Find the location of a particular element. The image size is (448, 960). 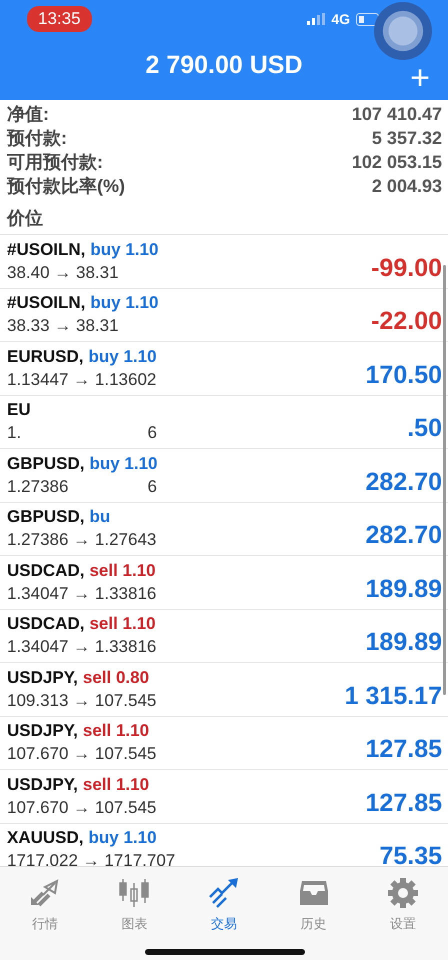

profit-value: 75.35 is located at coordinates (410, 854).